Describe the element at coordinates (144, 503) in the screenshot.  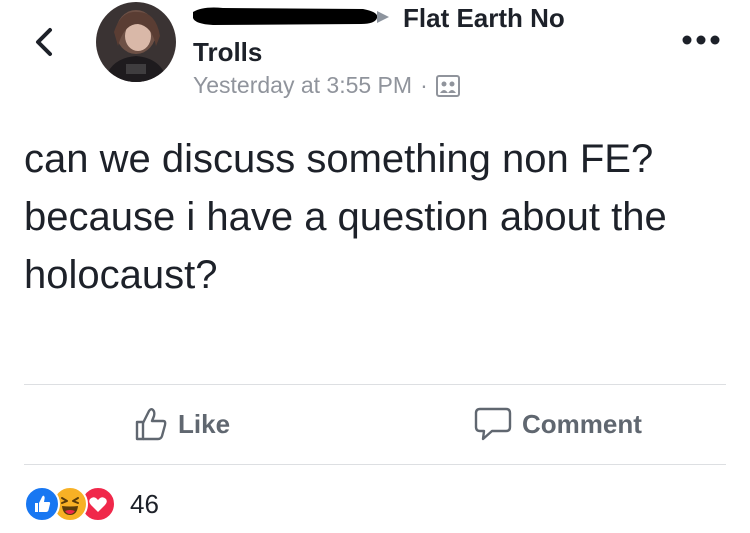
I see `reaction-count: 46` at that location.